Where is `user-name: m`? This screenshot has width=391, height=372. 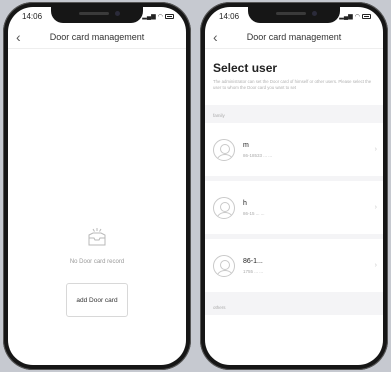 user-name: m is located at coordinates (246, 145).